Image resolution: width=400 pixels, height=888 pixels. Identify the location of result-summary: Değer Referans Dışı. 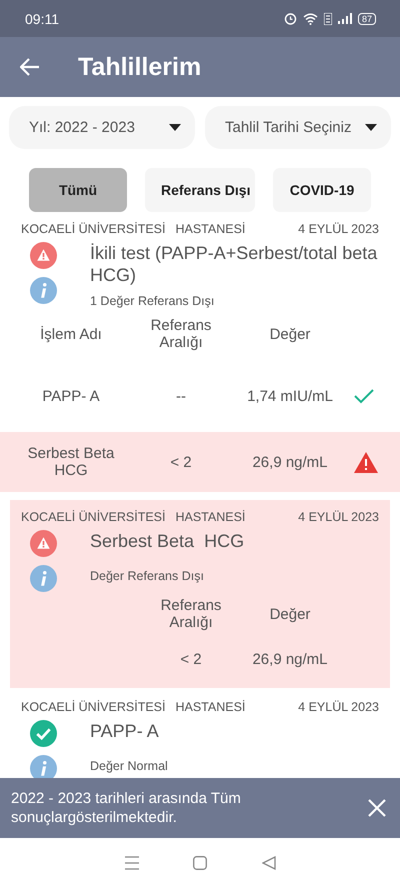
(147, 577).